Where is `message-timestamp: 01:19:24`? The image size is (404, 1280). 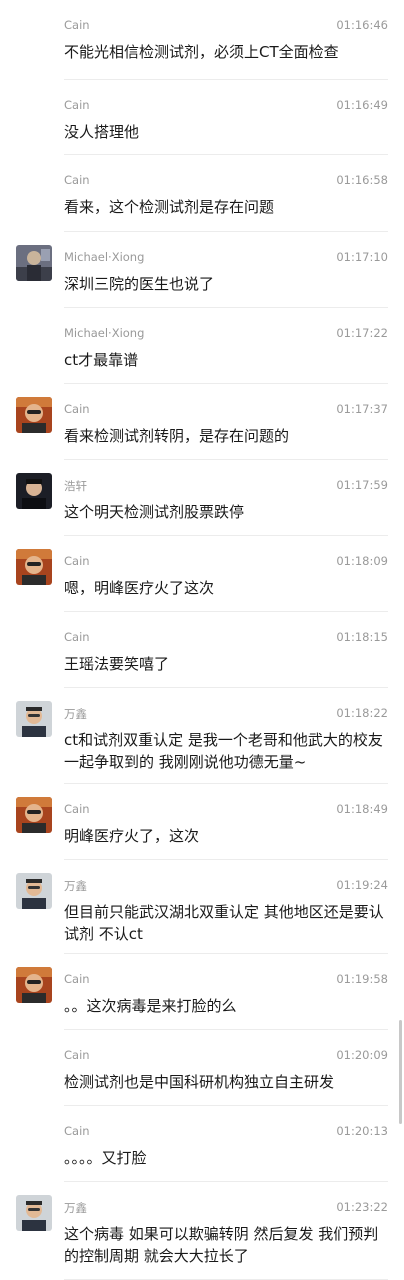
message-timestamp: 01:19:24 is located at coordinates (362, 885).